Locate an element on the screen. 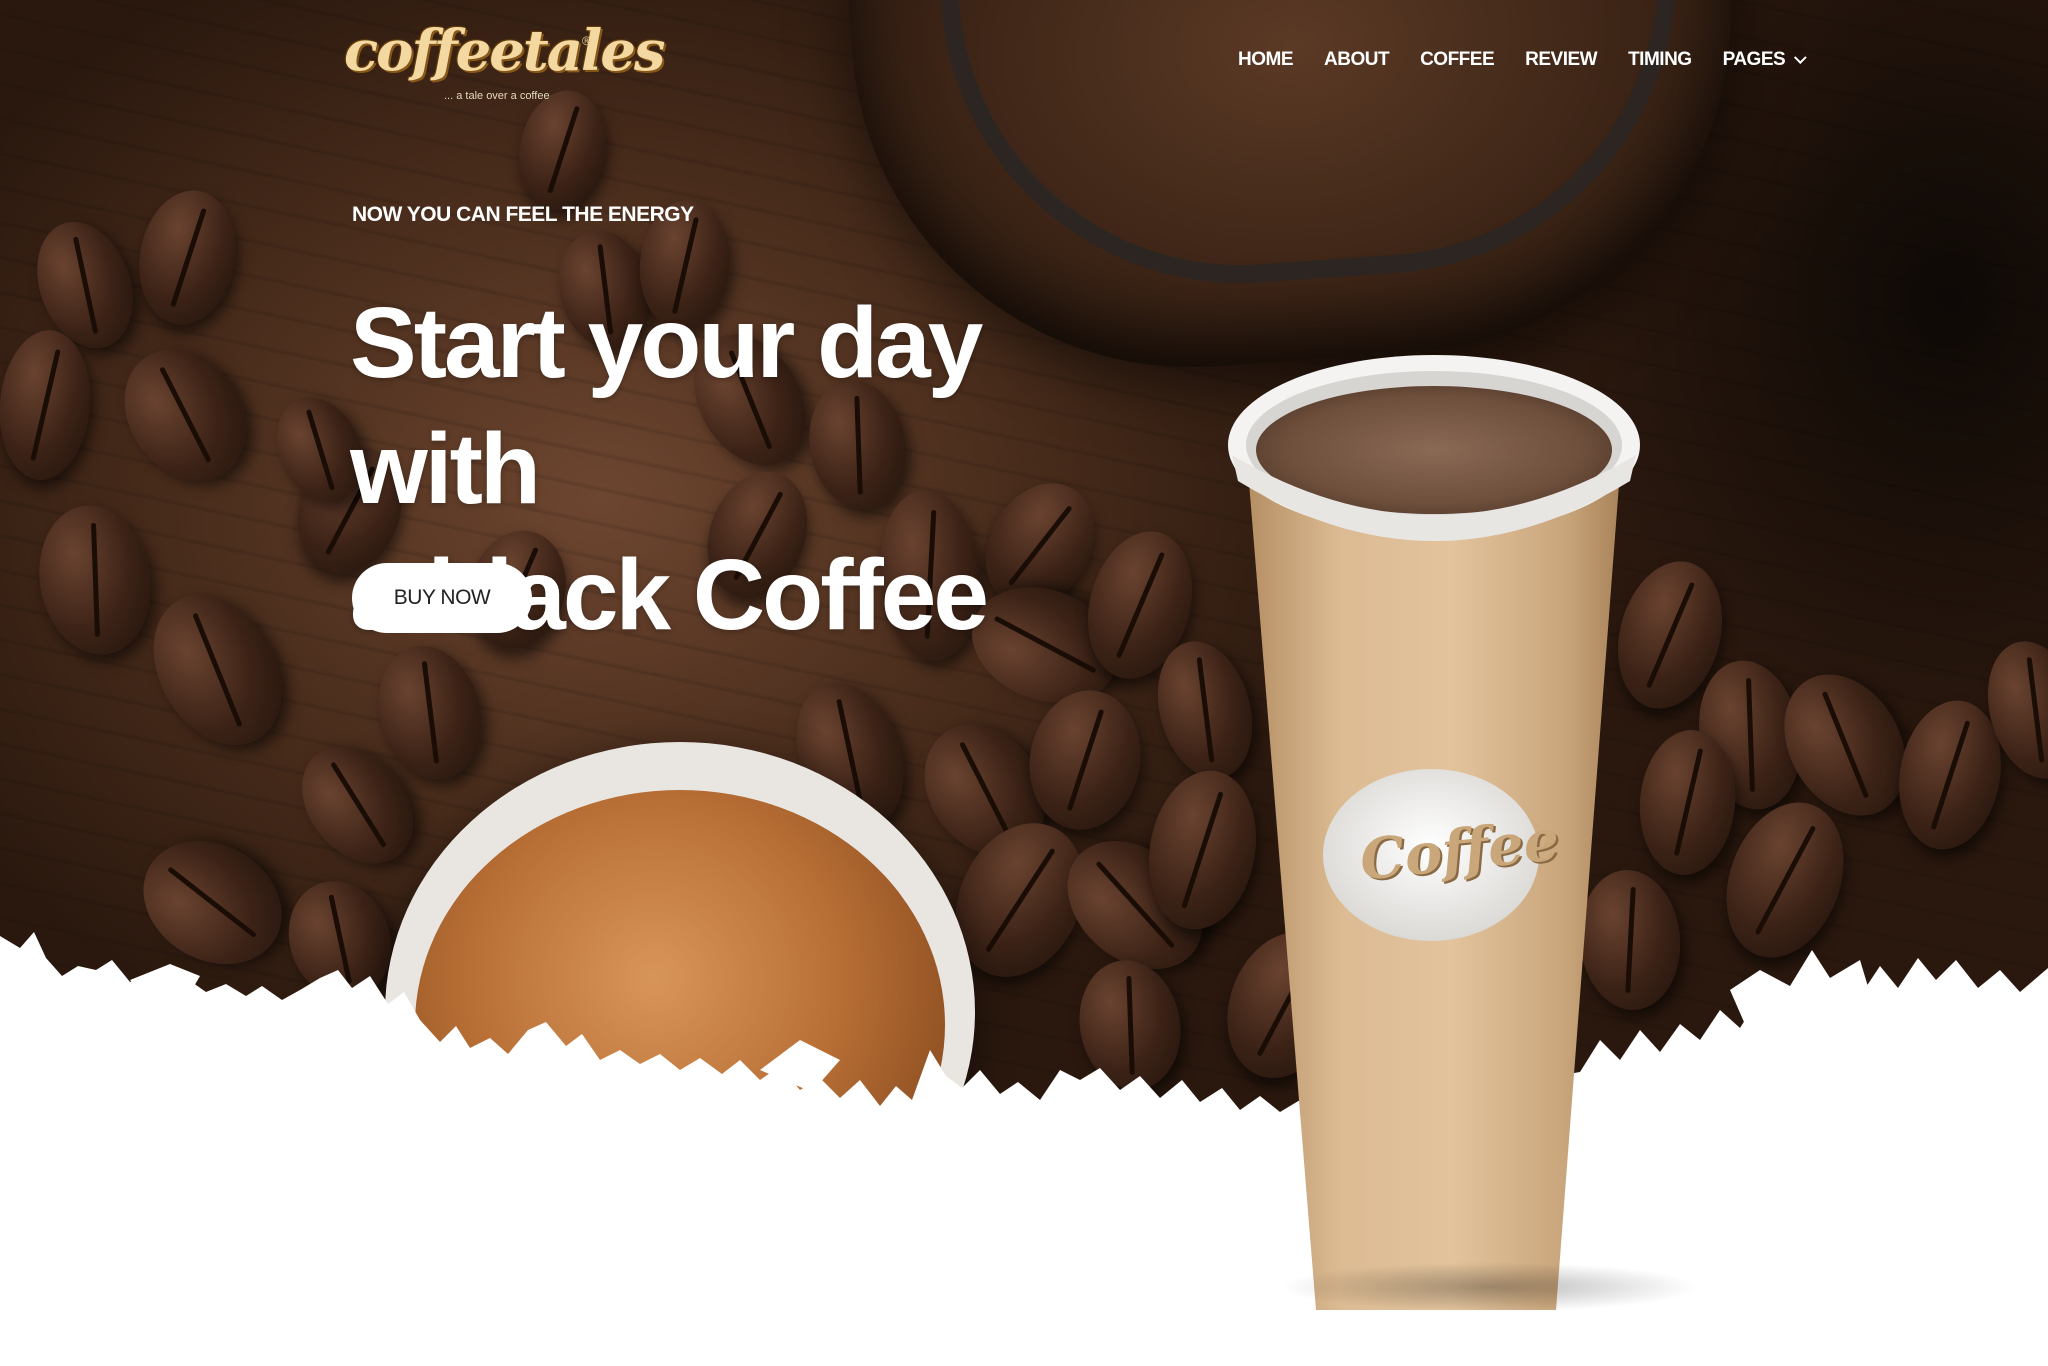 Image resolution: width=2048 pixels, height=1366 pixels. logo-tagline: ... a tale over a coffee is located at coordinates (497, 96).